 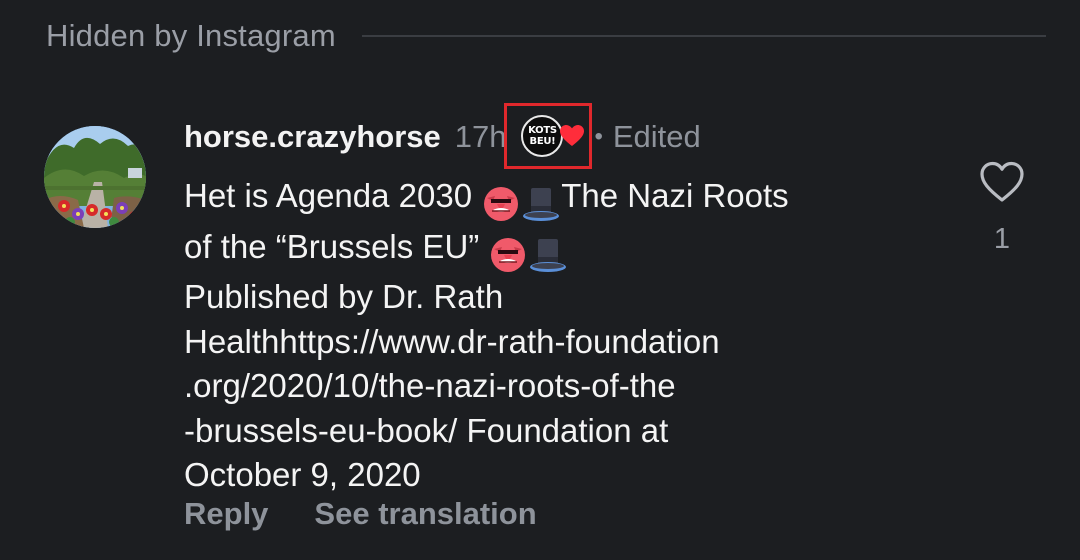 I want to click on avatar-photo, so click(x=95, y=177).